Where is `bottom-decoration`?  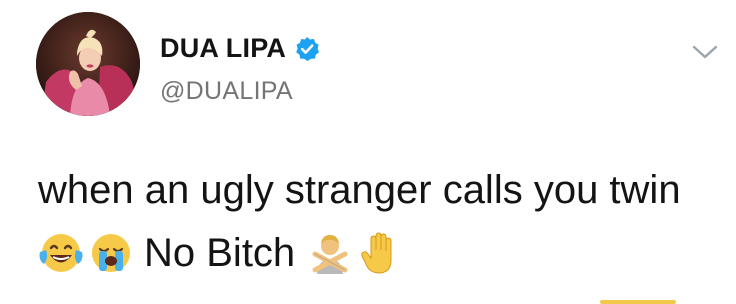 bottom-decoration is located at coordinates (638, 302).